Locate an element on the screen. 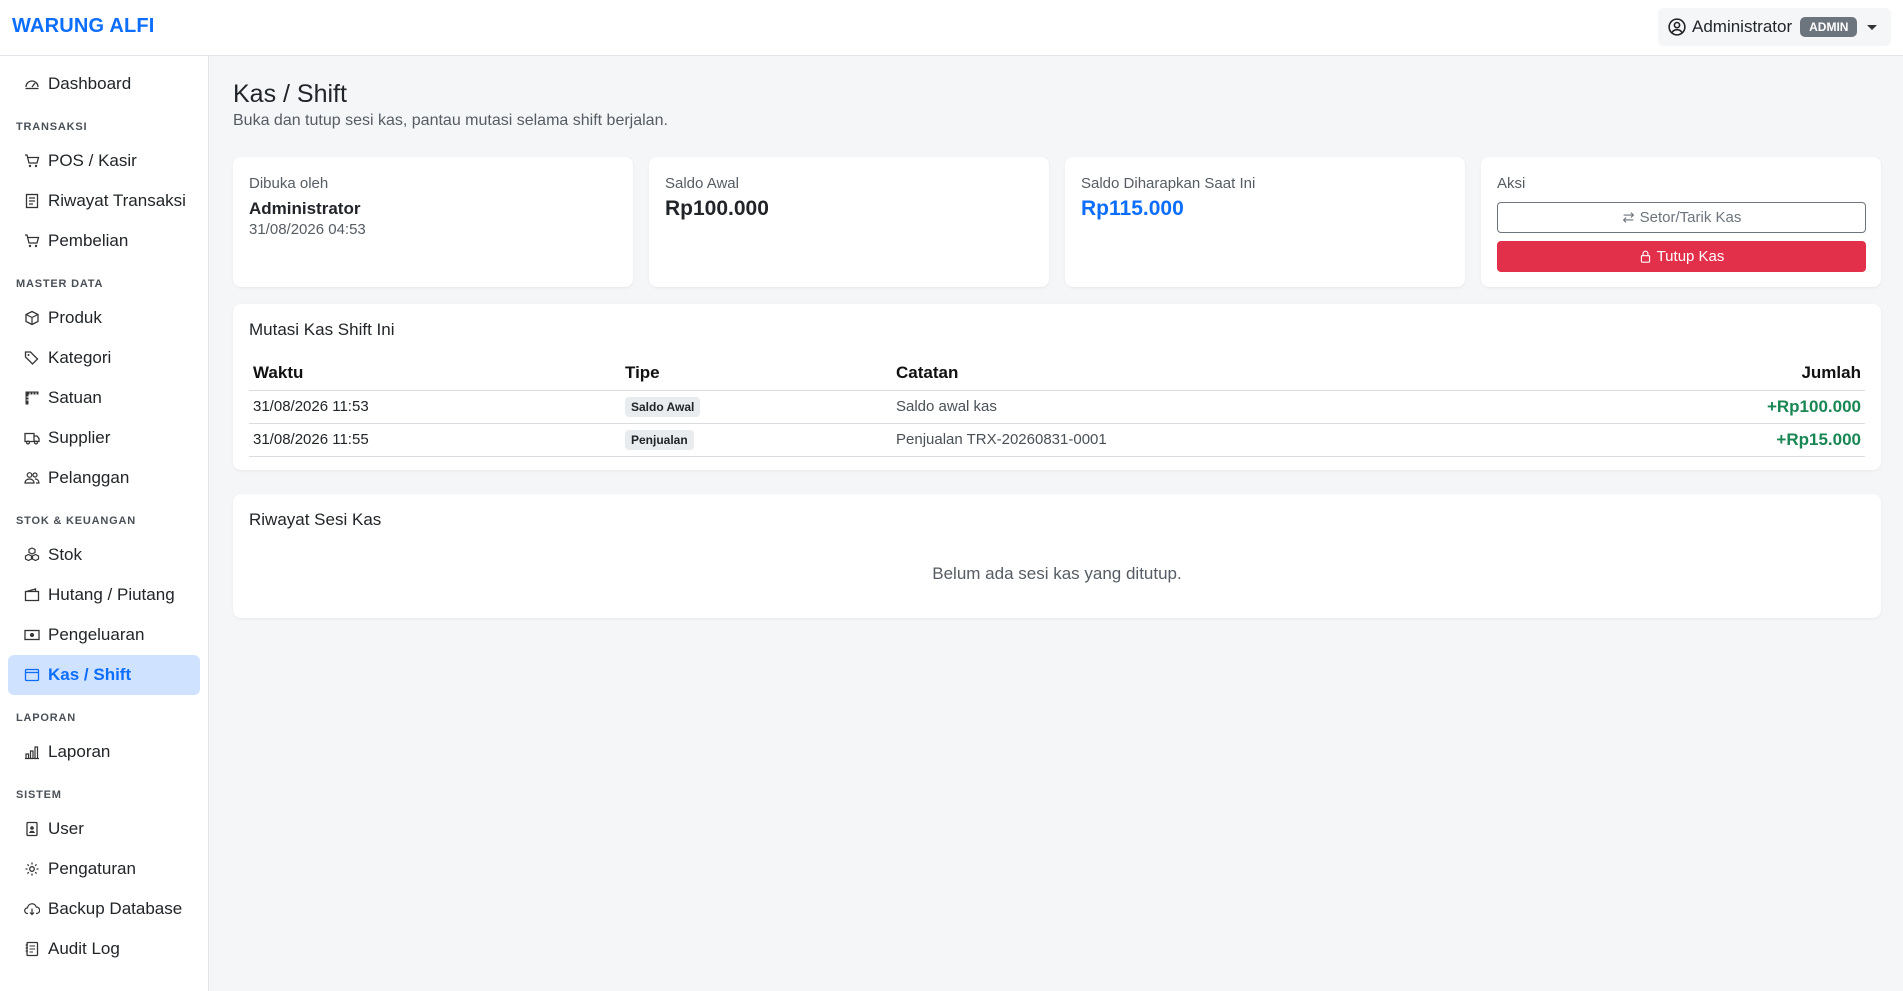 Image resolution: width=1903 pixels, height=991 pixels. sidebar-item-dashboard: Dashboard is located at coordinates (104, 84).